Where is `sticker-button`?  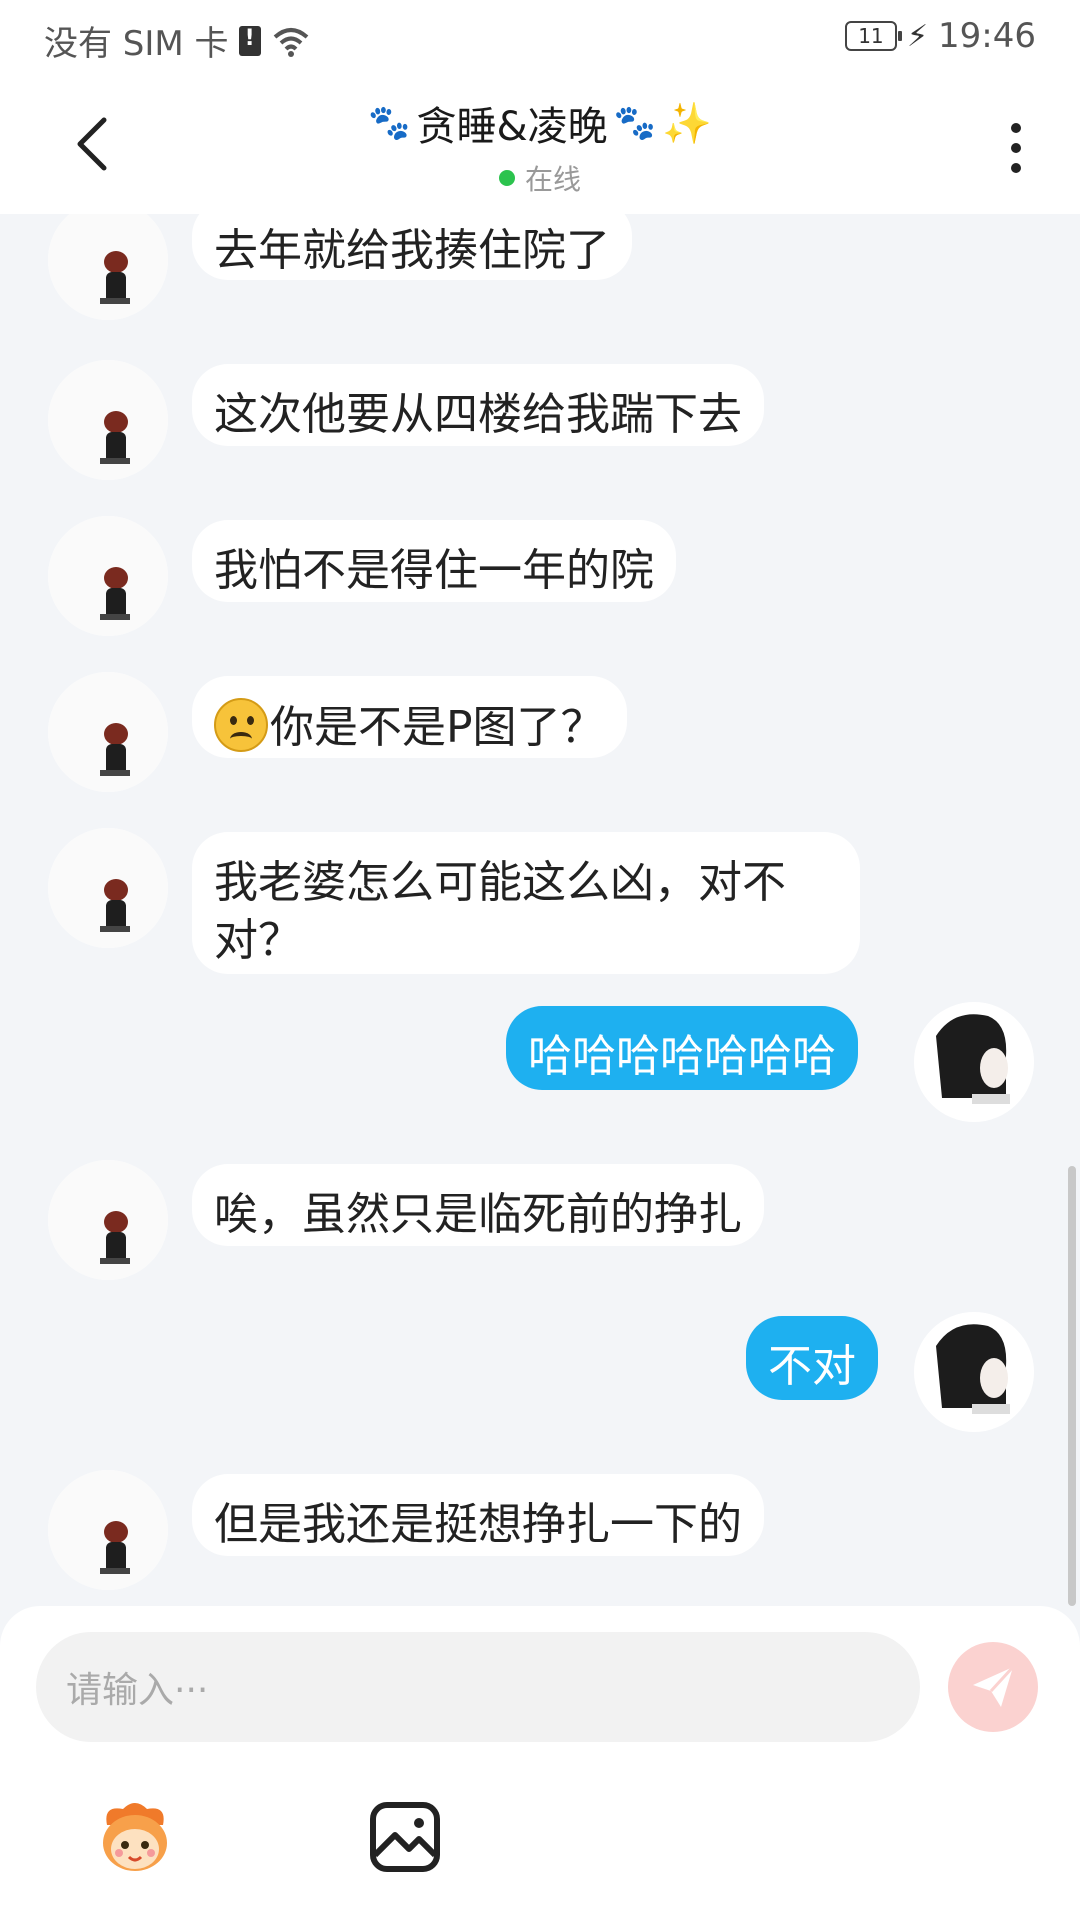
sticker-button is located at coordinates (135, 1837).